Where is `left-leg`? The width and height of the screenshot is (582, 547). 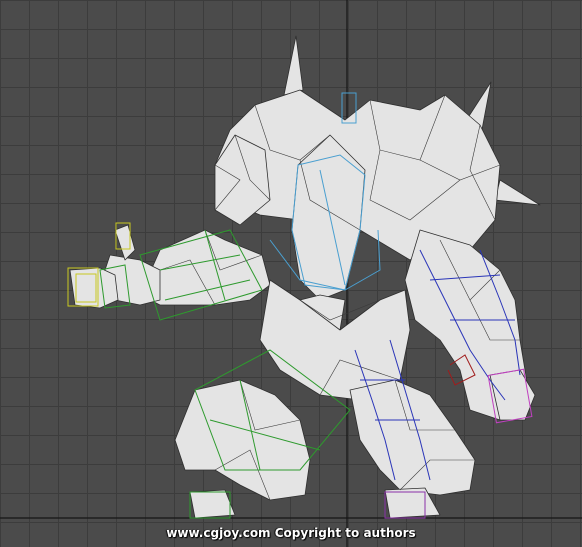
left-leg is located at coordinates (242, 440).